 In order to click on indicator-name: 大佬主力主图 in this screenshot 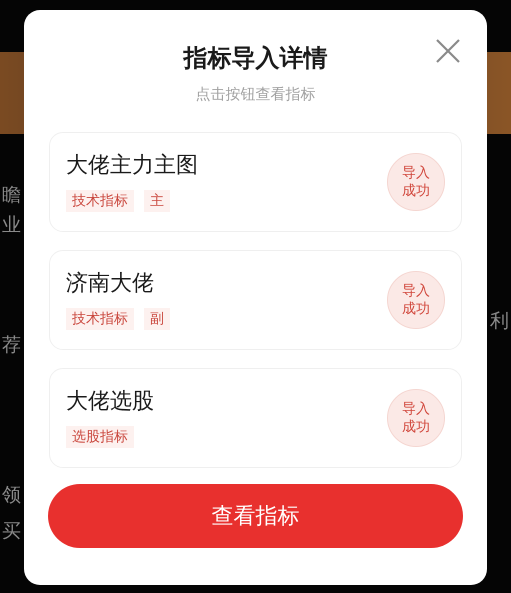, I will do `click(132, 166)`.